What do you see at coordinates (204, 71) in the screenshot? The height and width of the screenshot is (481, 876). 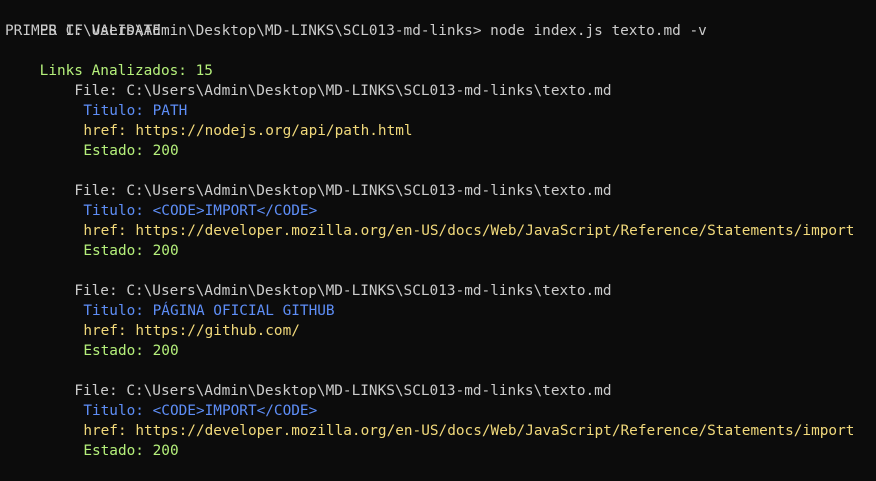 I see `analyzed-count: 15` at bounding box center [204, 71].